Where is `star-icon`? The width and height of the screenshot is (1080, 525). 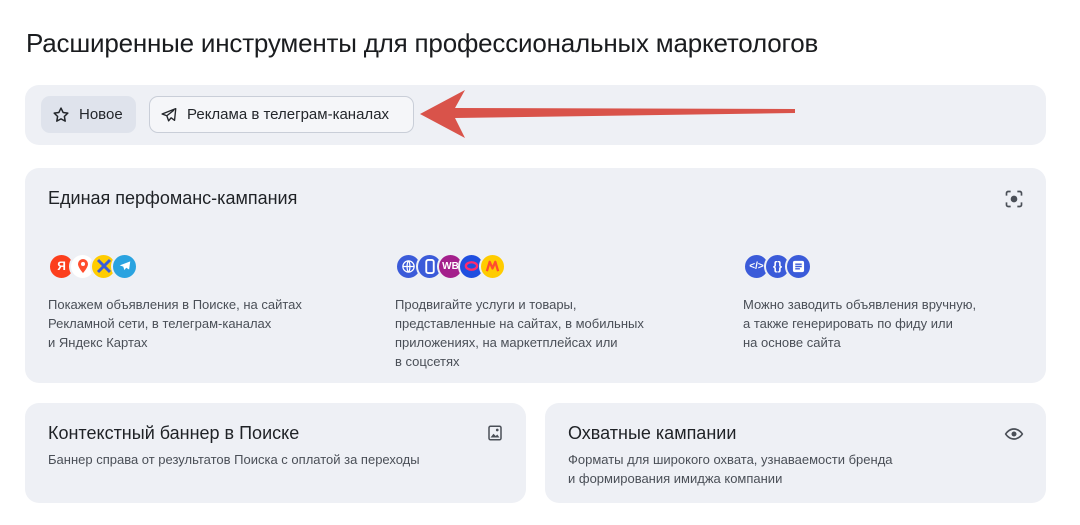
star-icon is located at coordinates (61, 114).